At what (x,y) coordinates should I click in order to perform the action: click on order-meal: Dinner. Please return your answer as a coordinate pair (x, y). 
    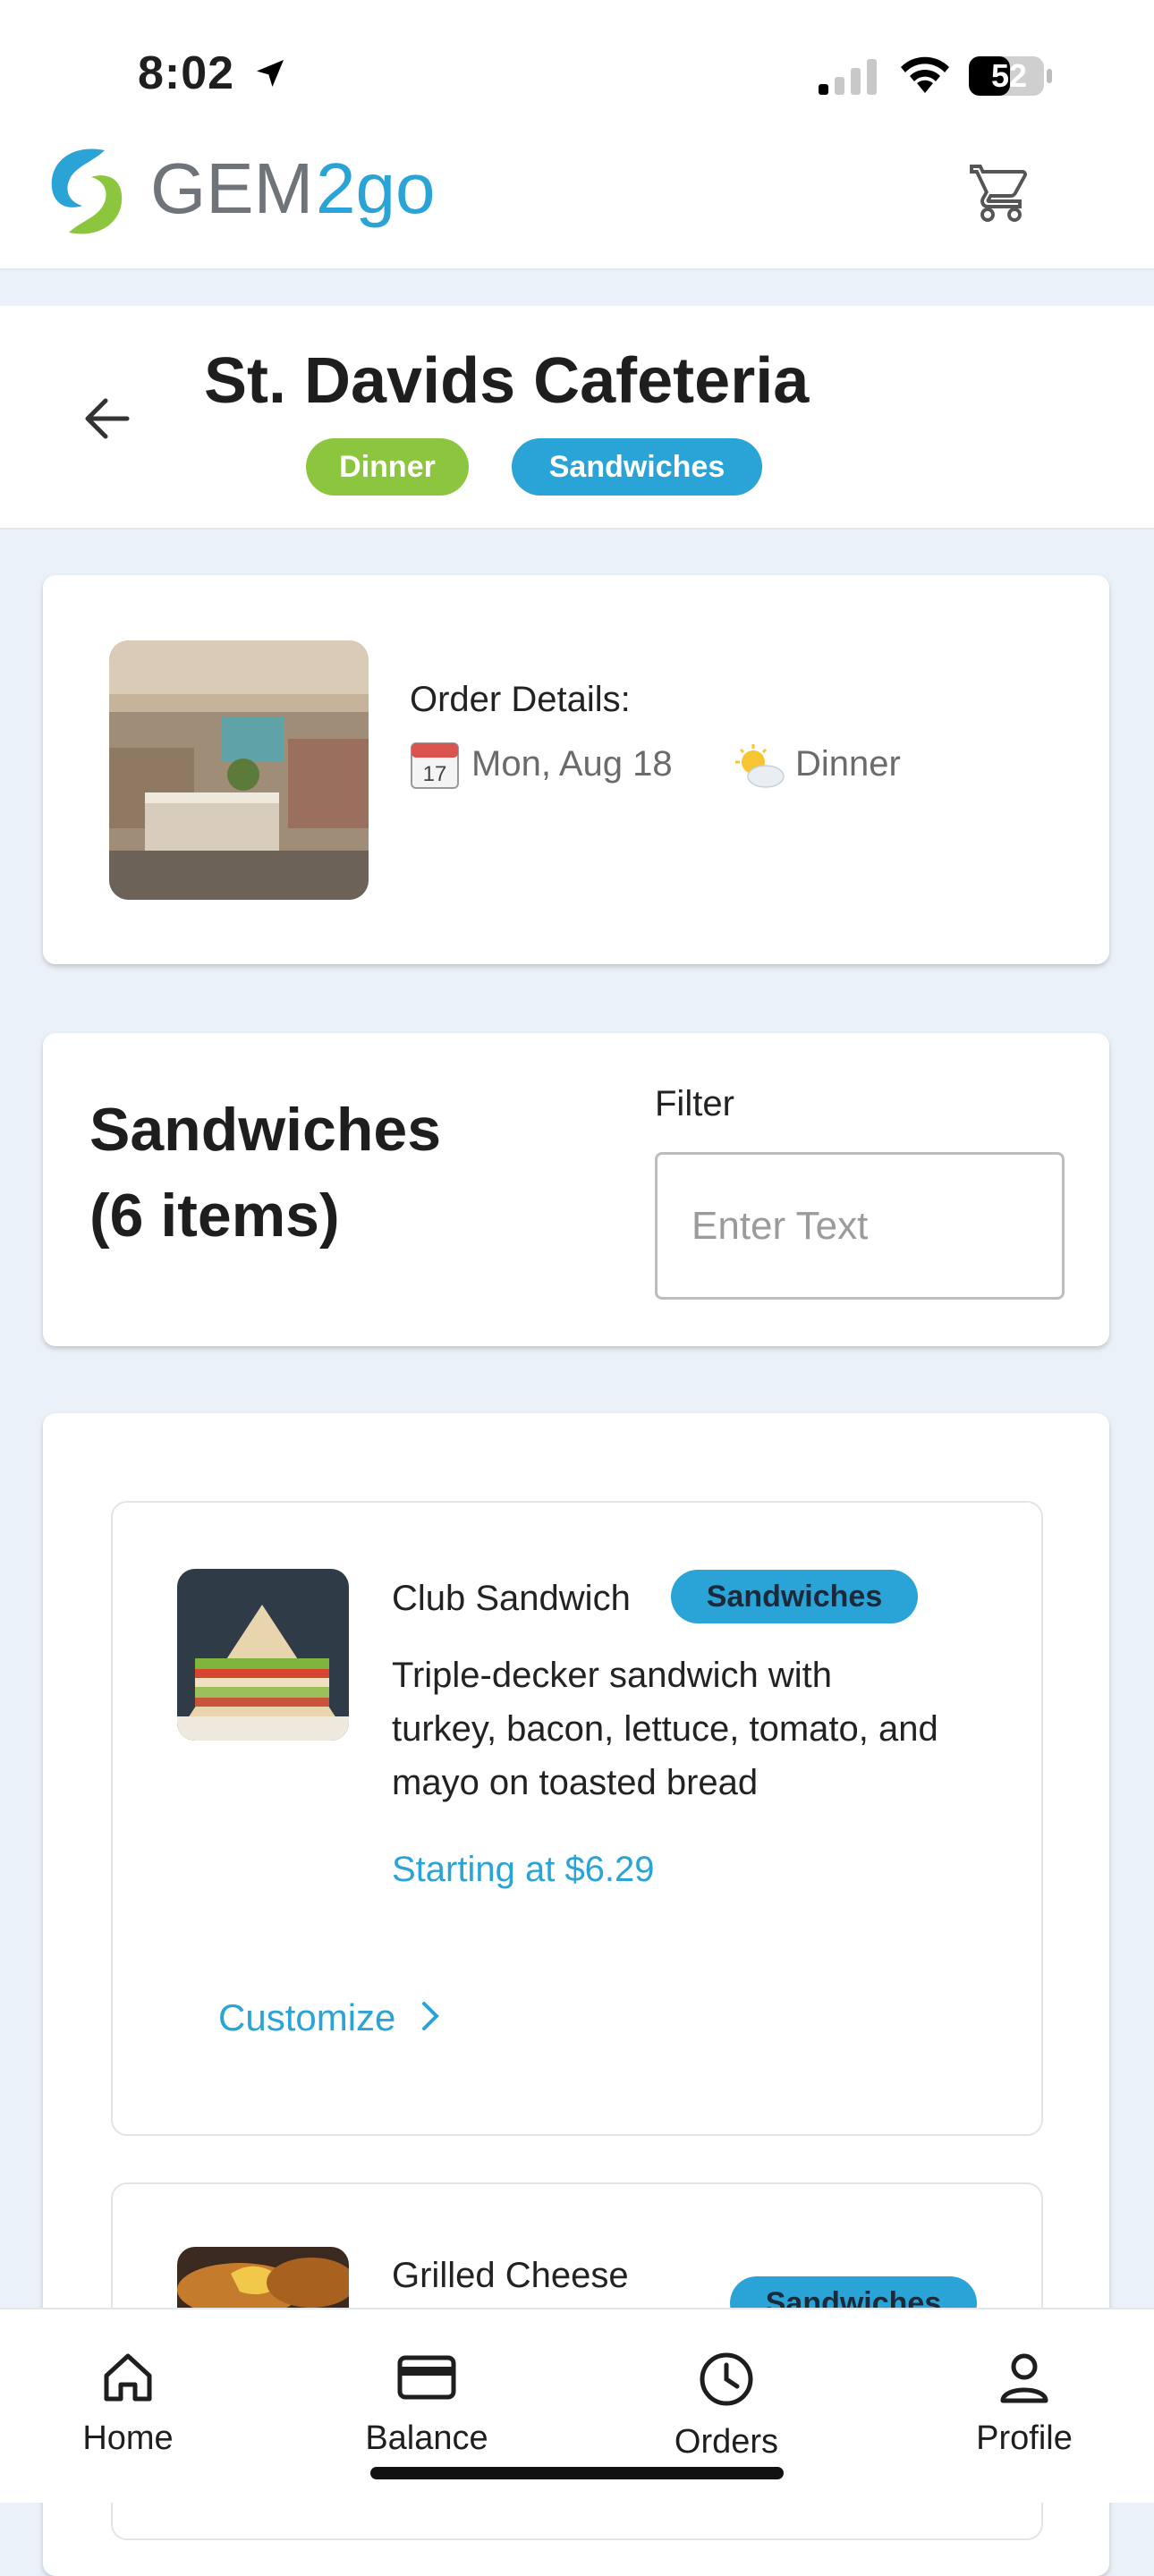
    Looking at the image, I should click on (848, 764).